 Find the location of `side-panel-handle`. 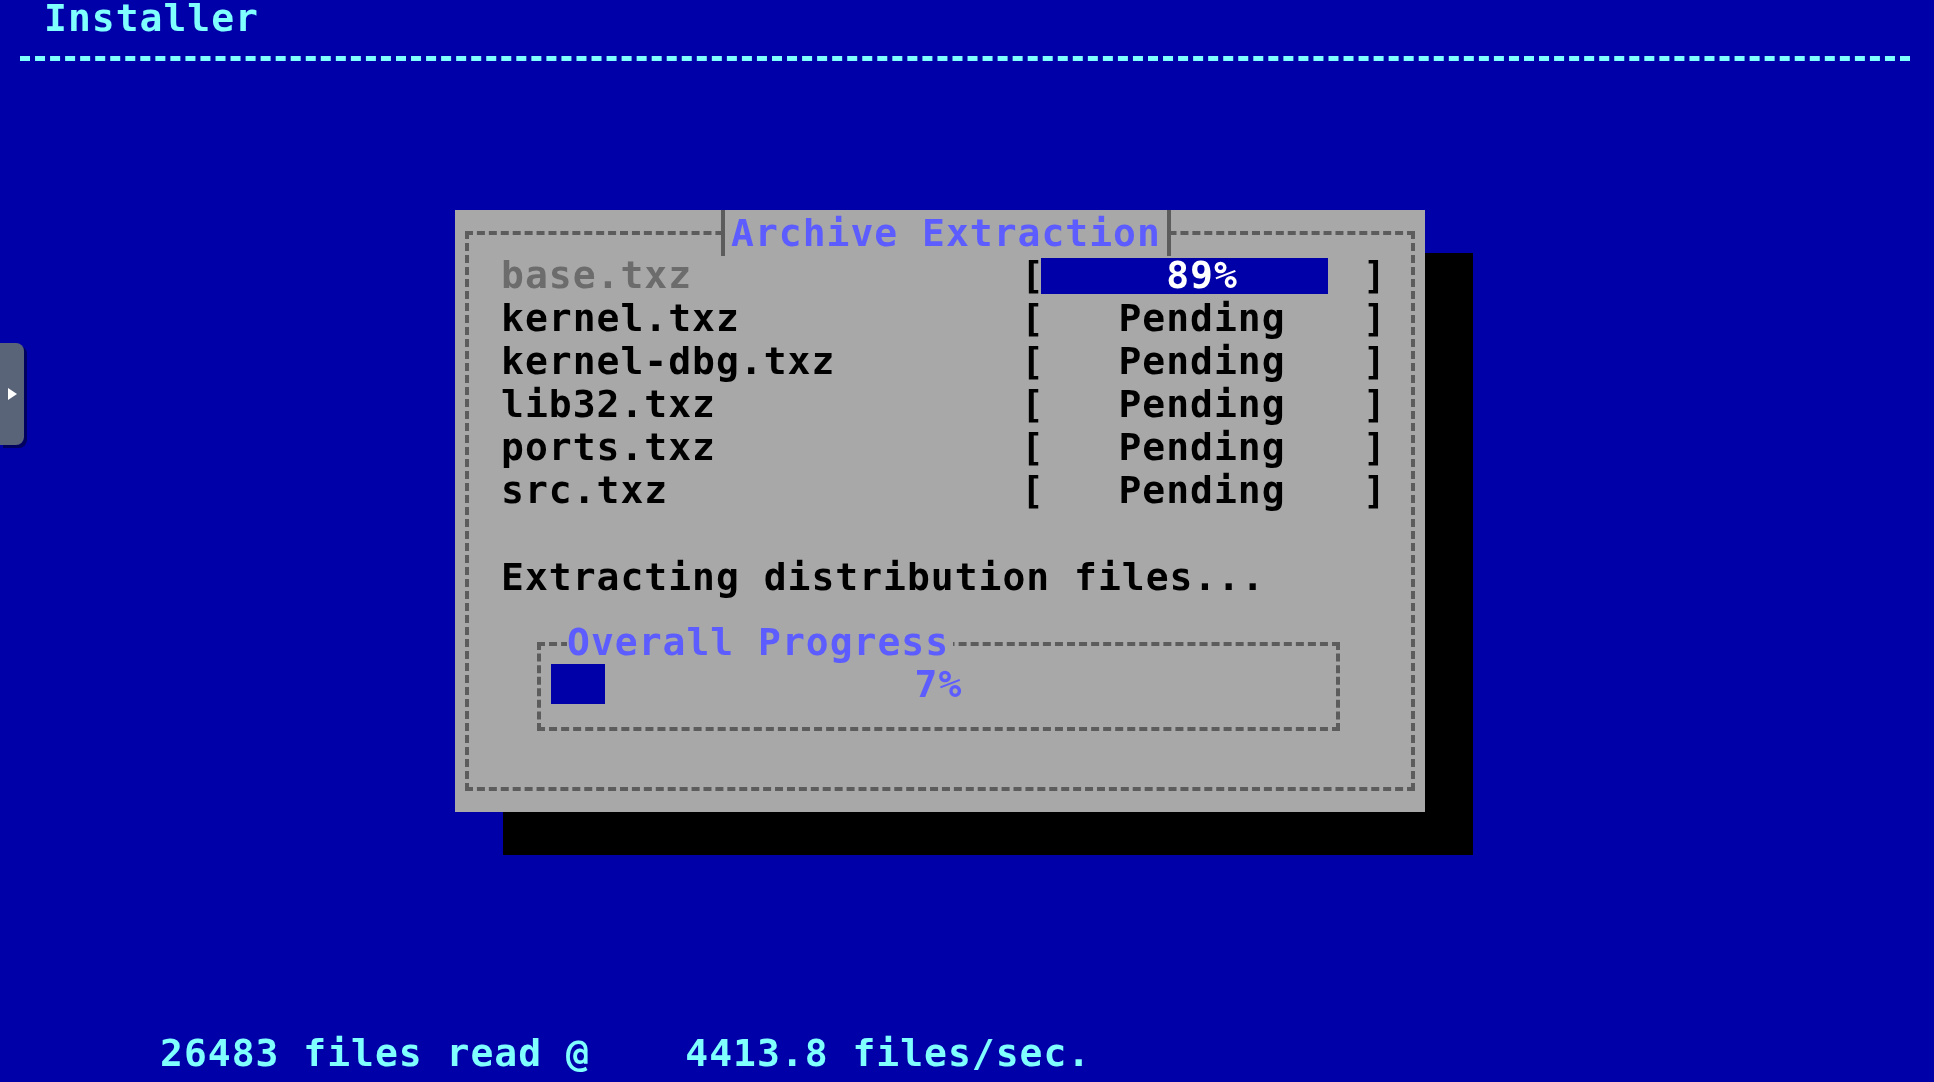

side-panel-handle is located at coordinates (12, 394).